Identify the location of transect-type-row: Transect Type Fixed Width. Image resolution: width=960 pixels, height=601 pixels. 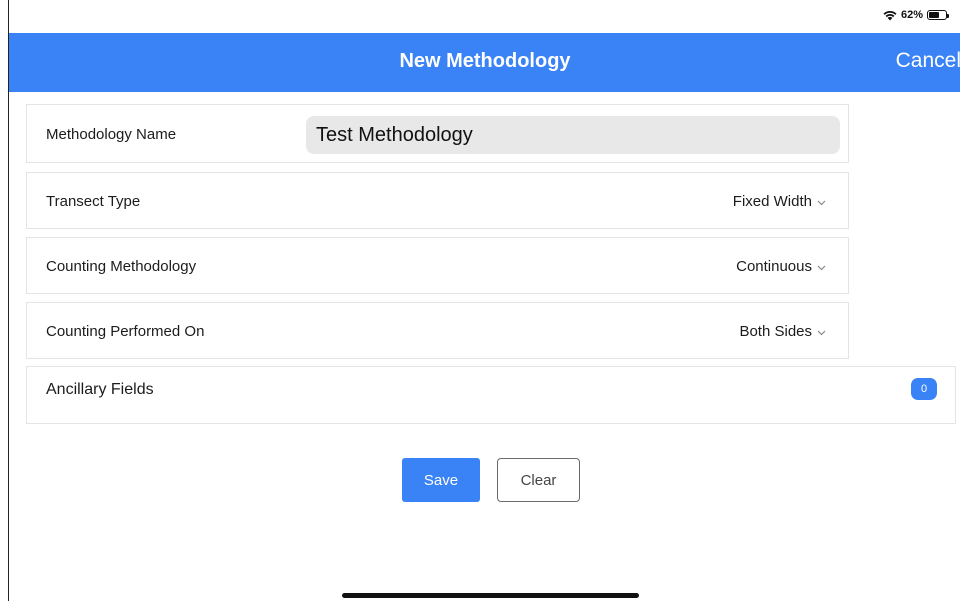
(437, 200).